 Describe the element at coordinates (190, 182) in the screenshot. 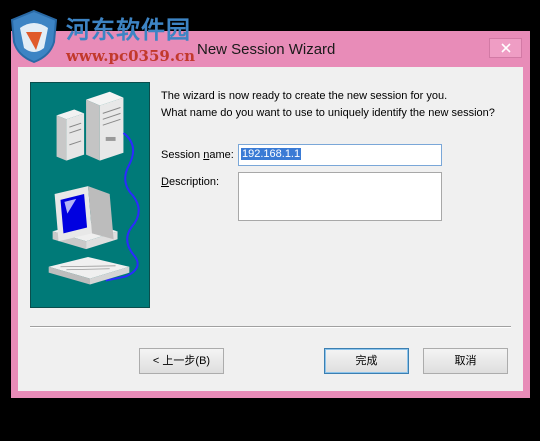

I see `description-label: Description:` at that location.